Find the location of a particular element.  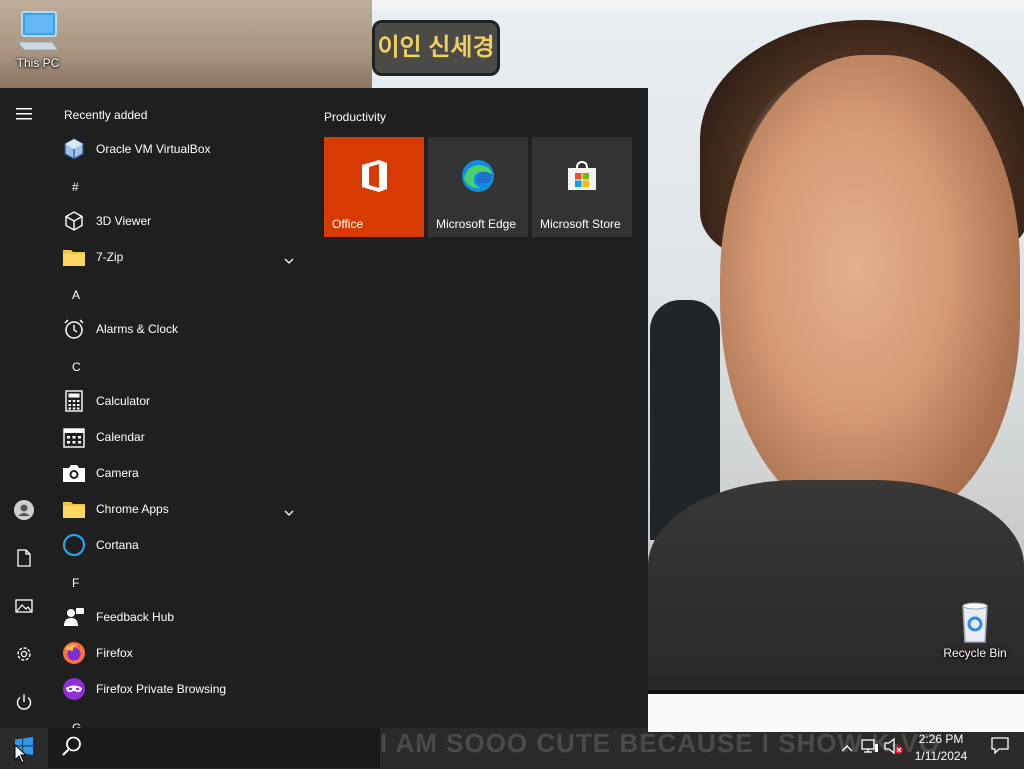

store-bag-icon is located at coordinates (582, 176).